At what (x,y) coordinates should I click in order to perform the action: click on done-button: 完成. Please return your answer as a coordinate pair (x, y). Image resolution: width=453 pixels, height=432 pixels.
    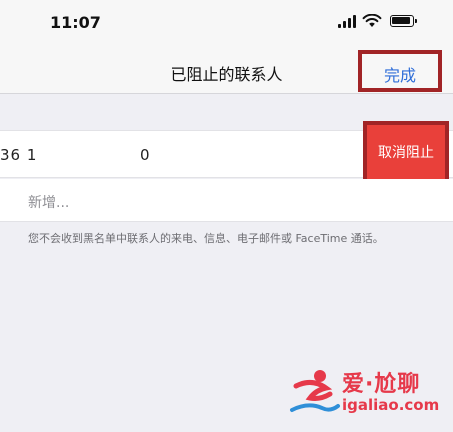
    Looking at the image, I should click on (400, 70).